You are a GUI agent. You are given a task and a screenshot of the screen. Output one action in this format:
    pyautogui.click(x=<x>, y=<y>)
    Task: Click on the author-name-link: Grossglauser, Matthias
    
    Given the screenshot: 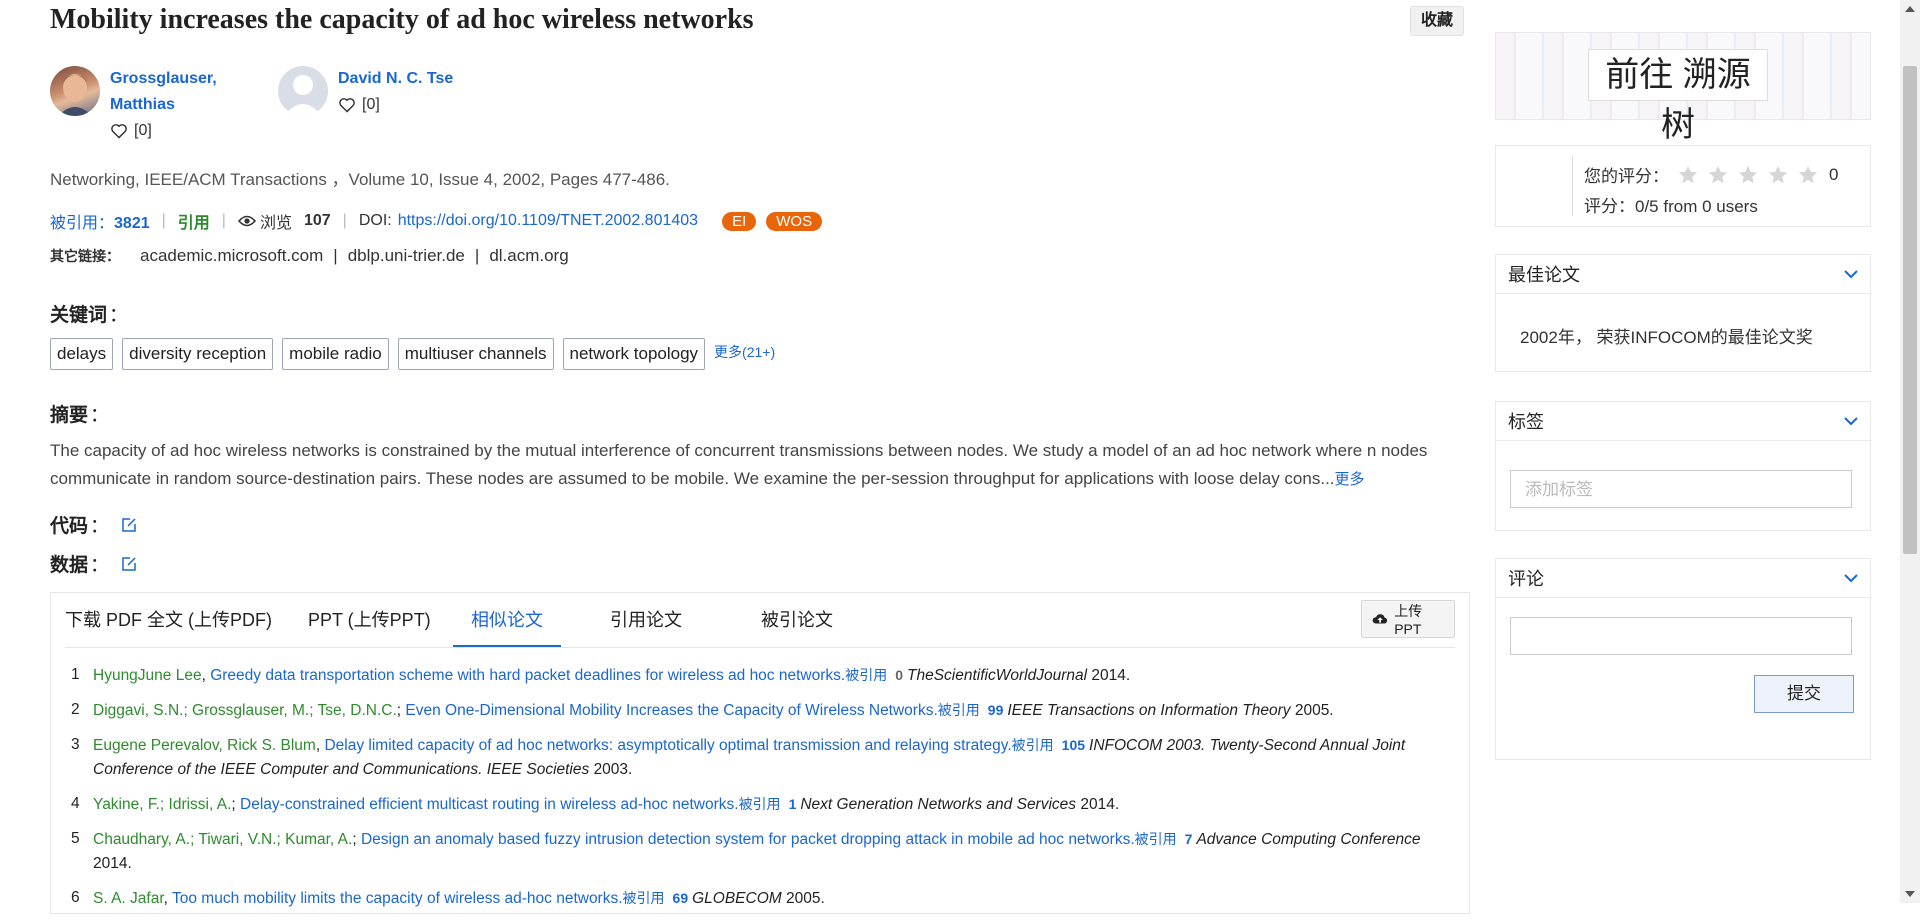 What is the action you would take?
    pyautogui.click(x=163, y=92)
    